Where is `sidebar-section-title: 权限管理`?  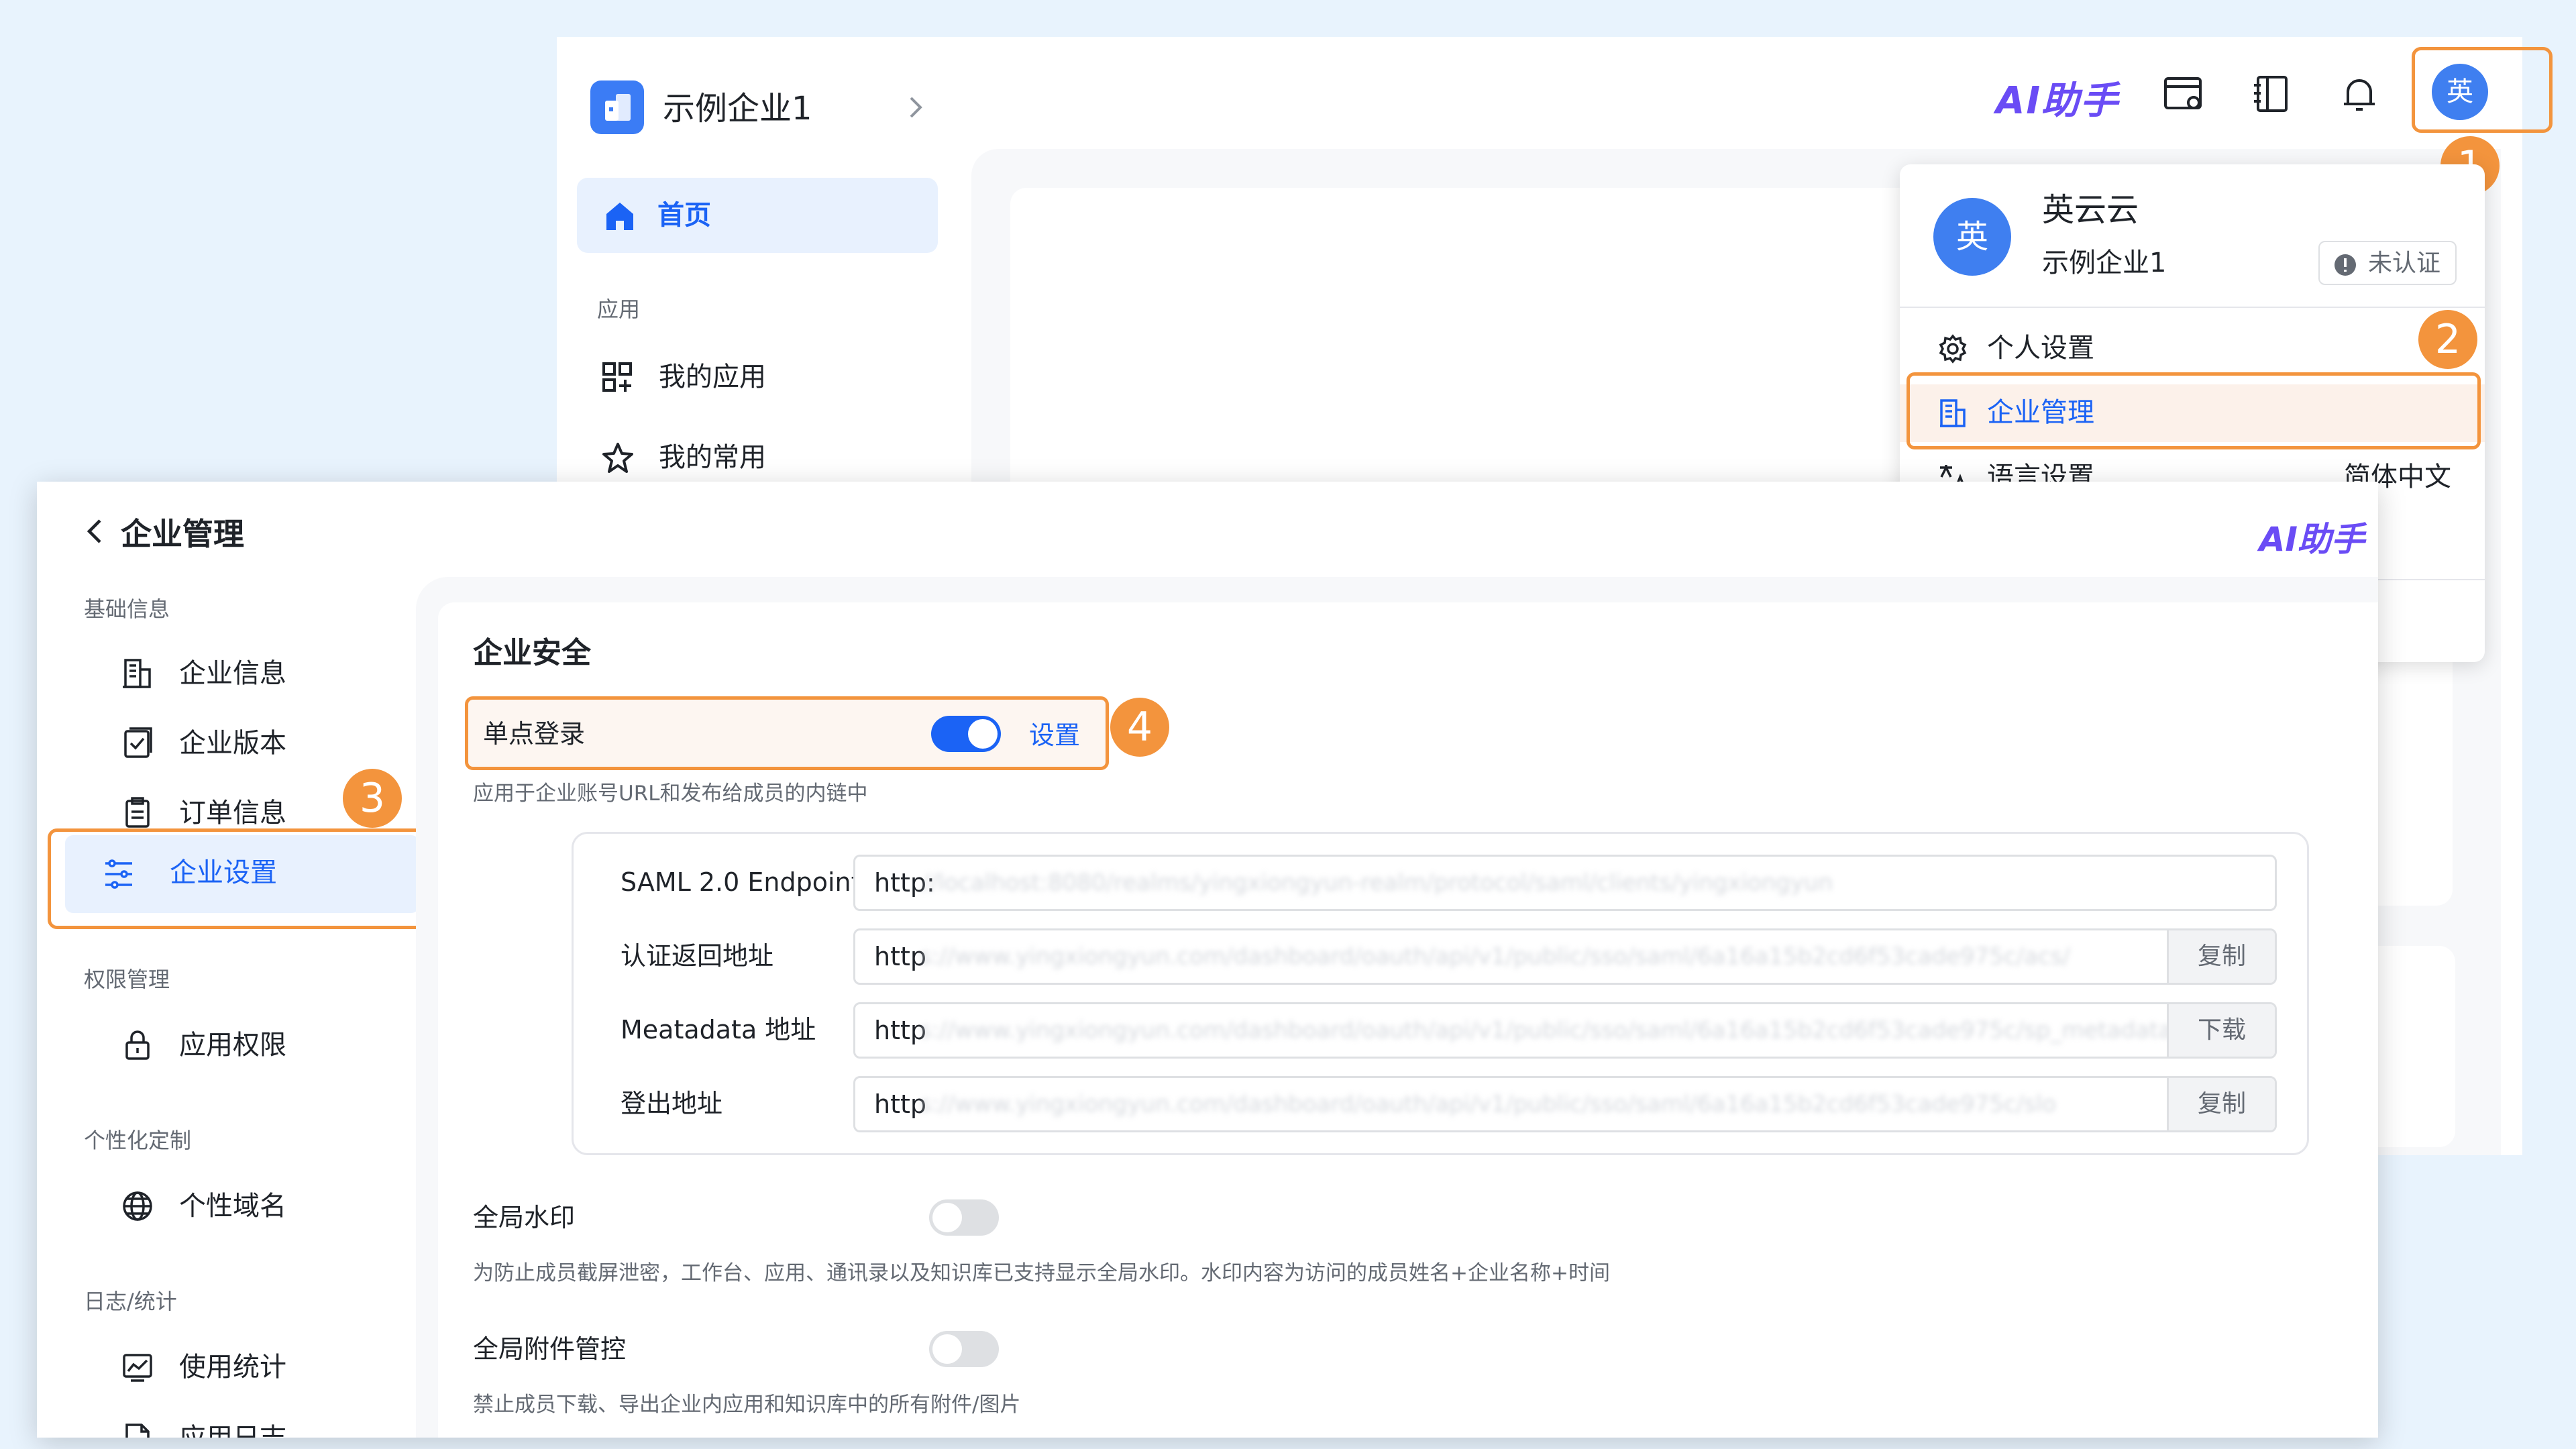 sidebar-section-title: 权限管理 is located at coordinates (127, 979).